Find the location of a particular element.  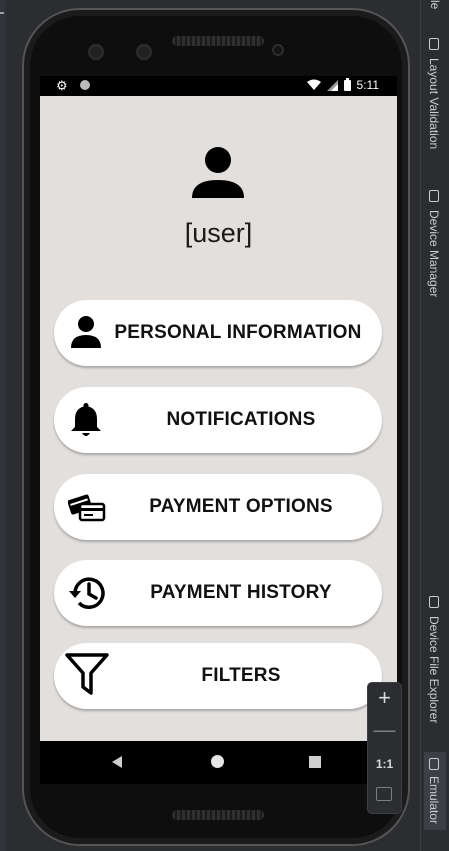

zoom-in-button: + is located at coordinates (384, 698).